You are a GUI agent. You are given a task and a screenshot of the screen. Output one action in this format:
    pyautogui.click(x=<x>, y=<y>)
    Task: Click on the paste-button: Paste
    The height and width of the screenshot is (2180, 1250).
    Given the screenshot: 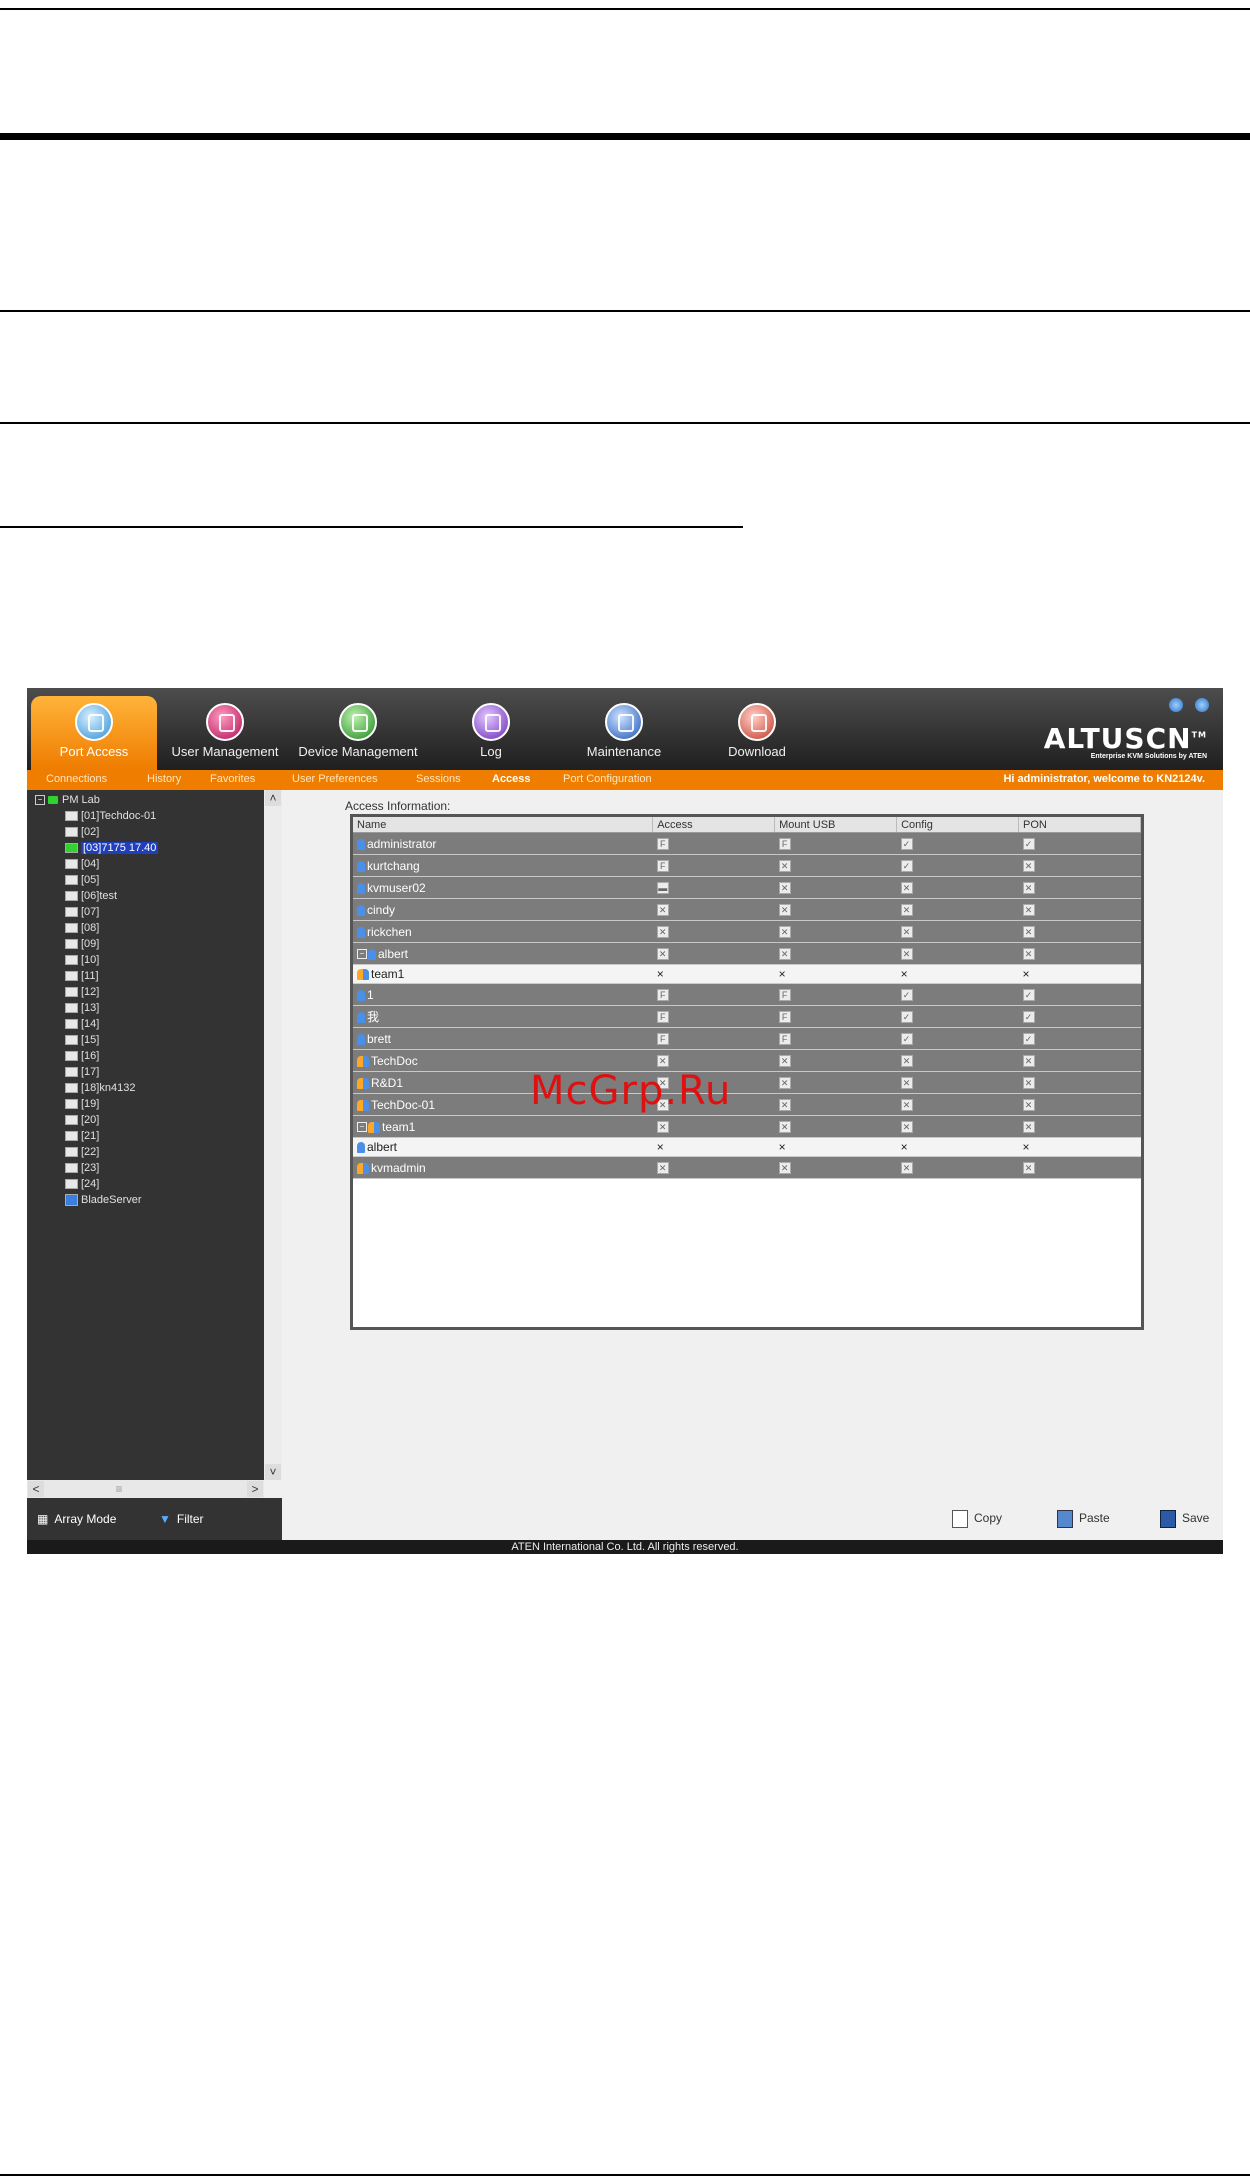 What is the action you would take?
    pyautogui.click(x=1083, y=1519)
    